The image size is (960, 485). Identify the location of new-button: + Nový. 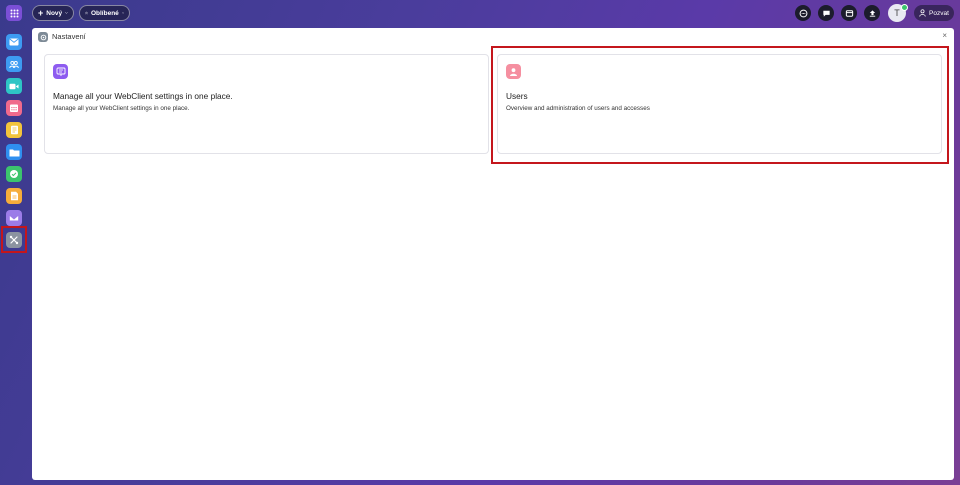
(53, 13).